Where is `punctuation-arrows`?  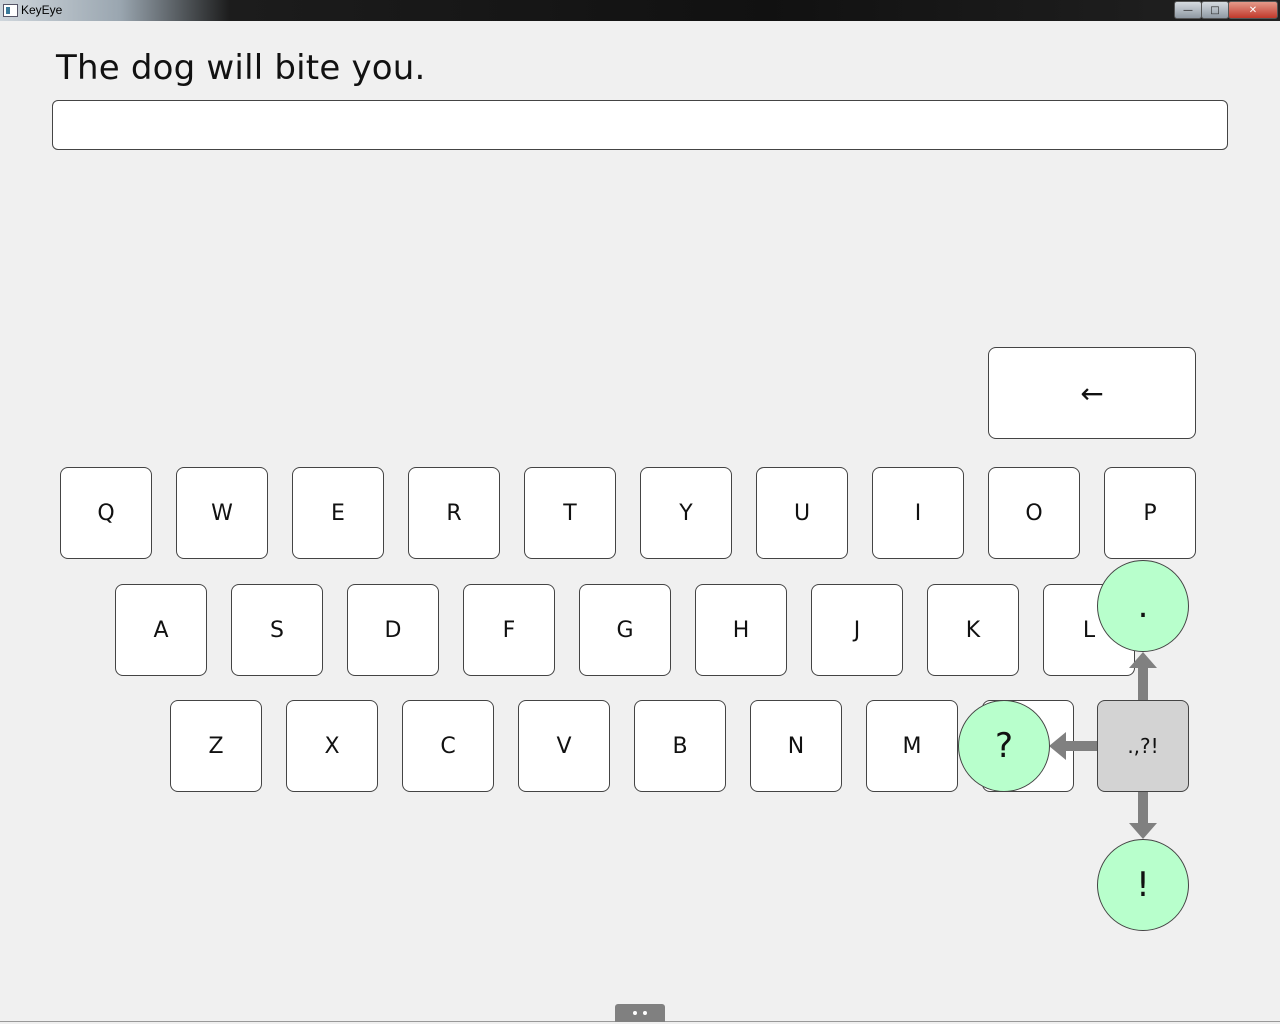 punctuation-arrows is located at coordinates (1103, 745).